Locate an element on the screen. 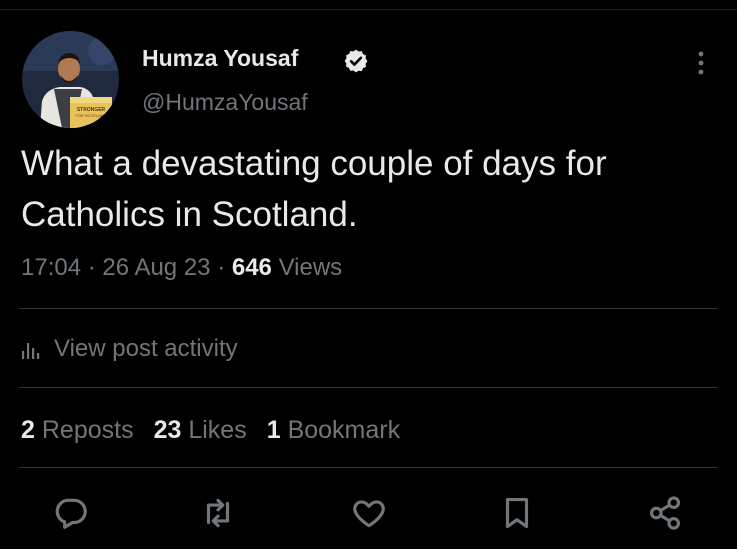 The width and height of the screenshot is (737, 549). likes-stat: 23 Likes is located at coordinates (200, 430).